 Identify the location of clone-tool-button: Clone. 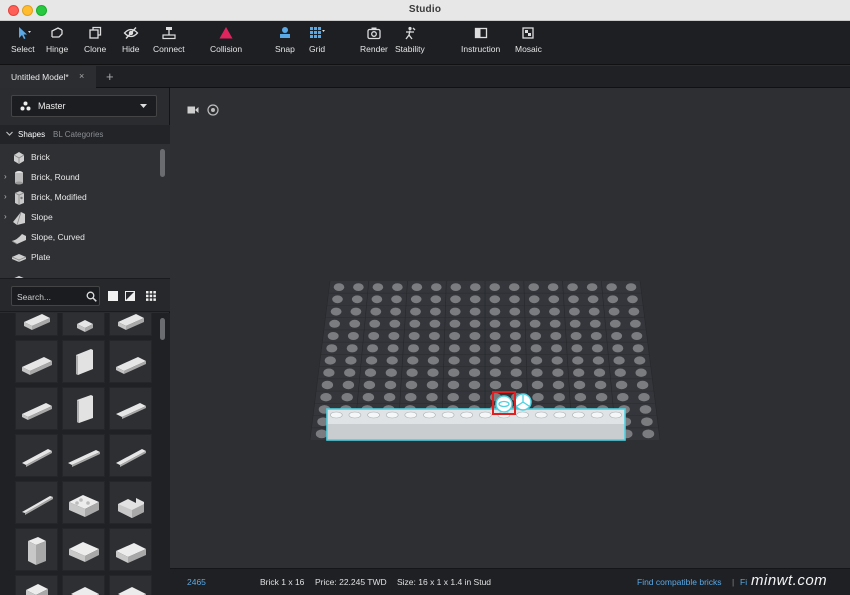
(95, 44).